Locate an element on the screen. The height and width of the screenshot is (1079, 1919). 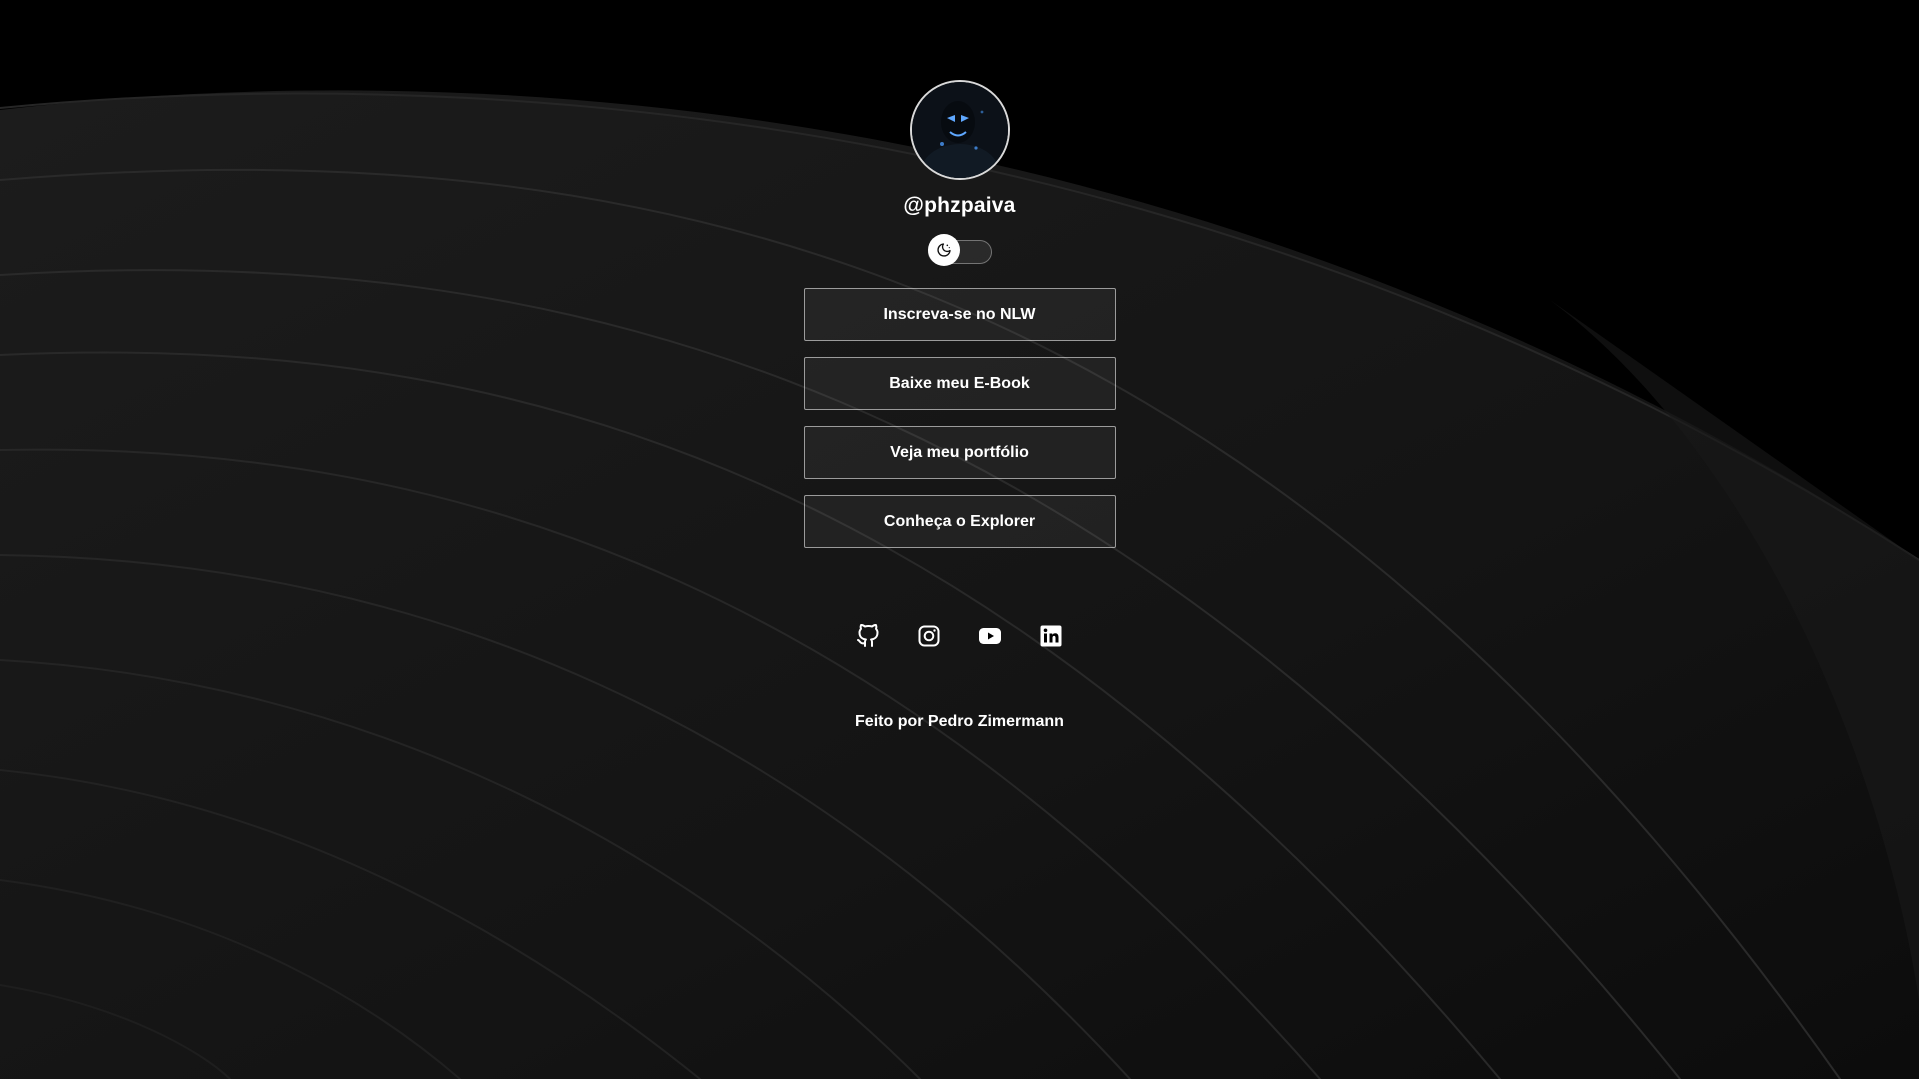
instagram-icon is located at coordinates (929, 636).